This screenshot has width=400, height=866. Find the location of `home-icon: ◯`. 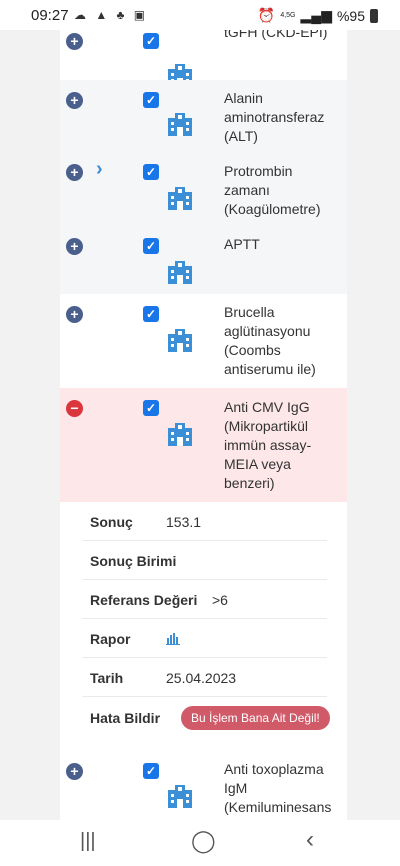

home-icon: ◯ is located at coordinates (203, 841).